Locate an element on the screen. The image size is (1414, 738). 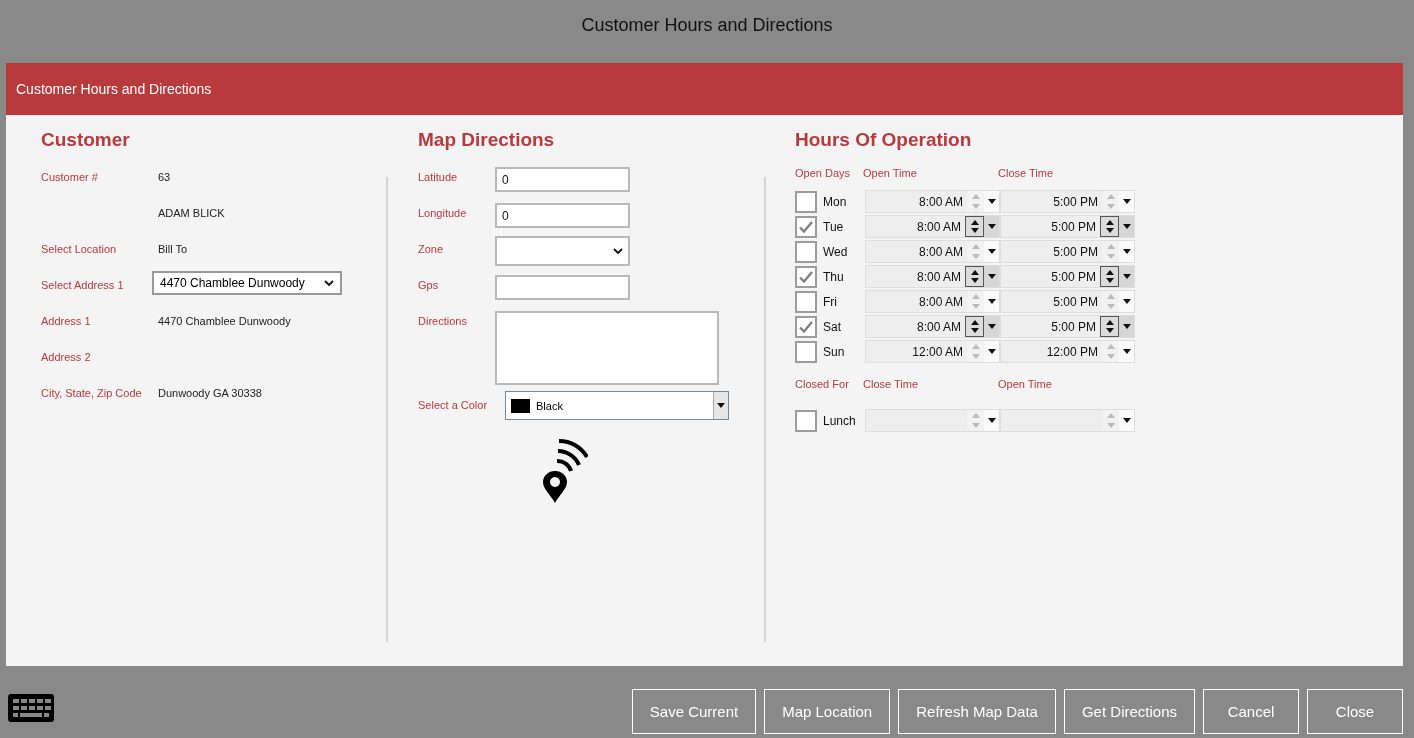
field-value: Dunwoody GA 30338 is located at coordinates (210, 392).